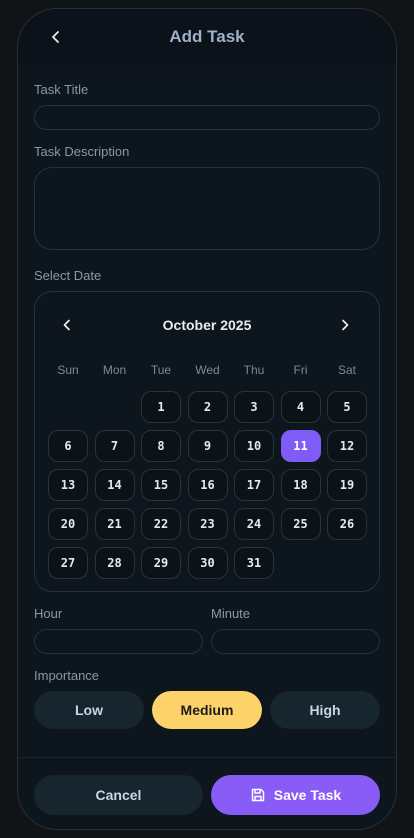 The width and height of the screenshot is (414, 838). Describe the element at coordinates (161, 407) in the screenshot. I see `calendar-day-1: 1` at that location.